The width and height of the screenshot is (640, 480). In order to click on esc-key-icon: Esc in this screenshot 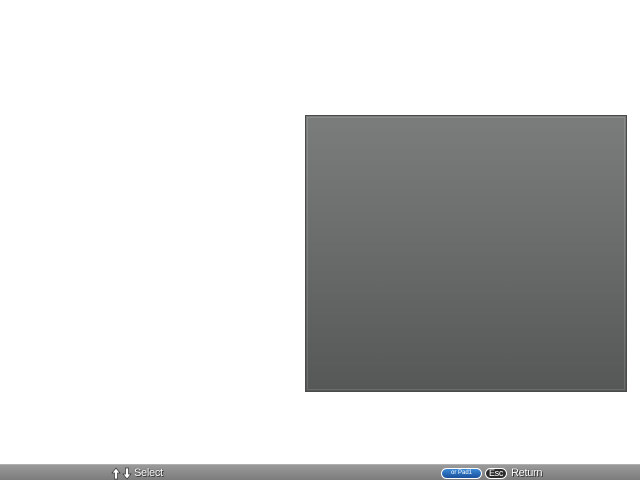, I will do `click(496, 473)`.